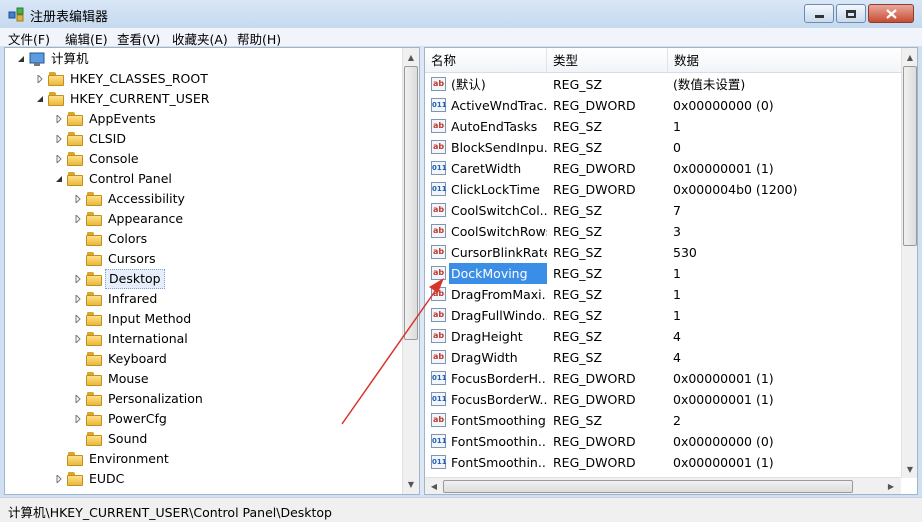 Image resolution: width=922 pixels, height=522 pixels. I want to click on column-header-data: 数据, so click(785, 60).